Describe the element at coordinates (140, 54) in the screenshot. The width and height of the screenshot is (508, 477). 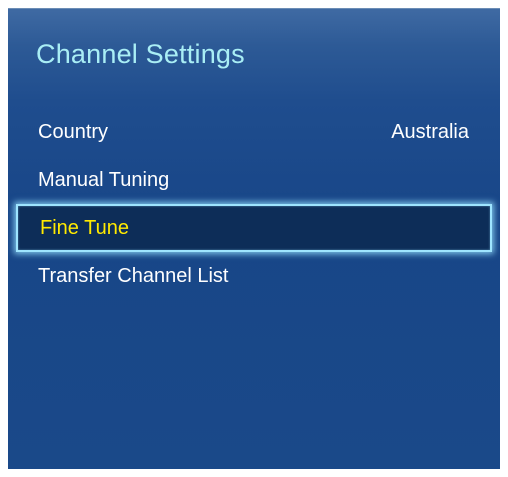
I see `panel-title: Channel Settings` at that location.